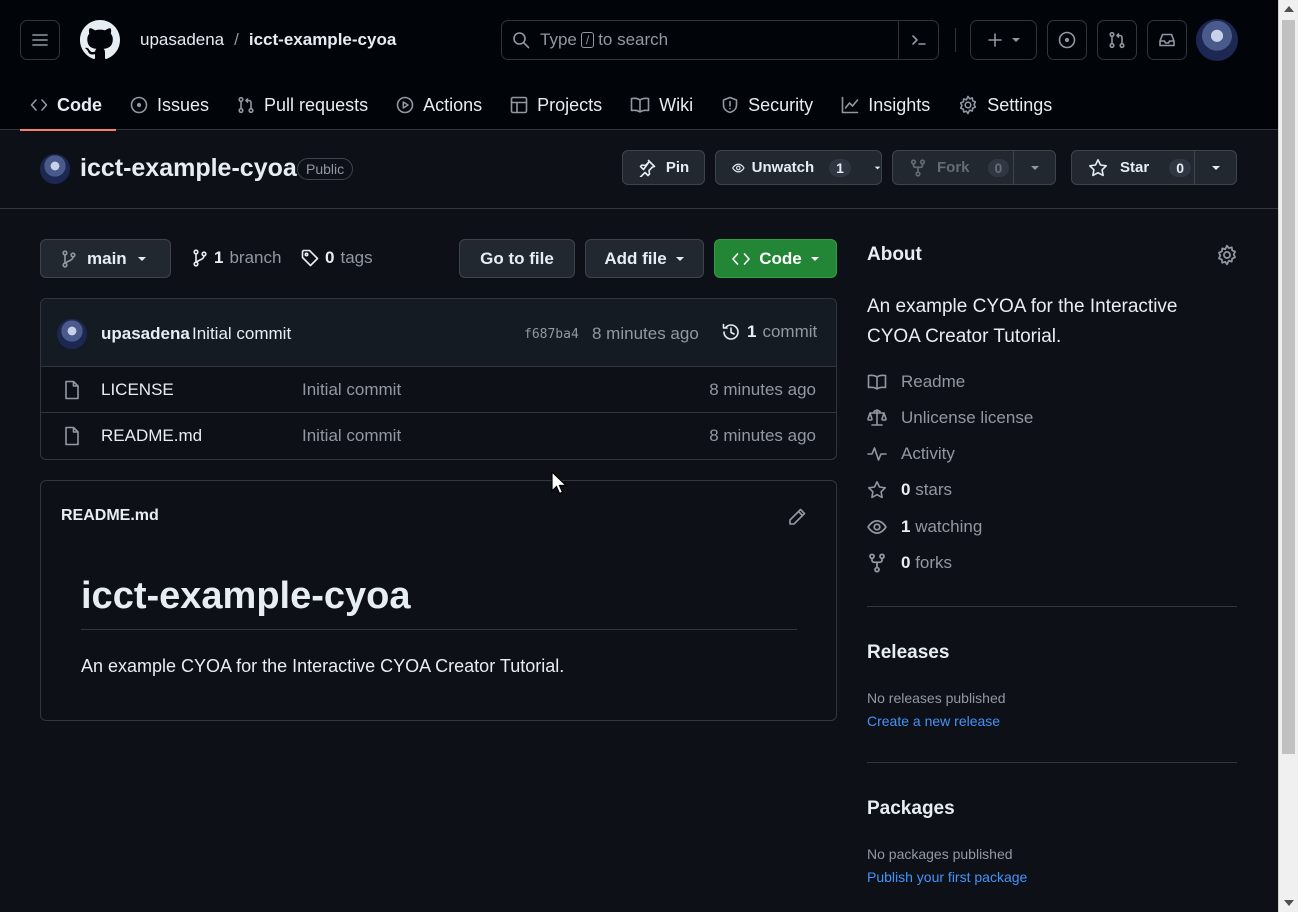  Describe the element at coordinates (955, 40) in the screenshot. I see `header-divider` at that location.